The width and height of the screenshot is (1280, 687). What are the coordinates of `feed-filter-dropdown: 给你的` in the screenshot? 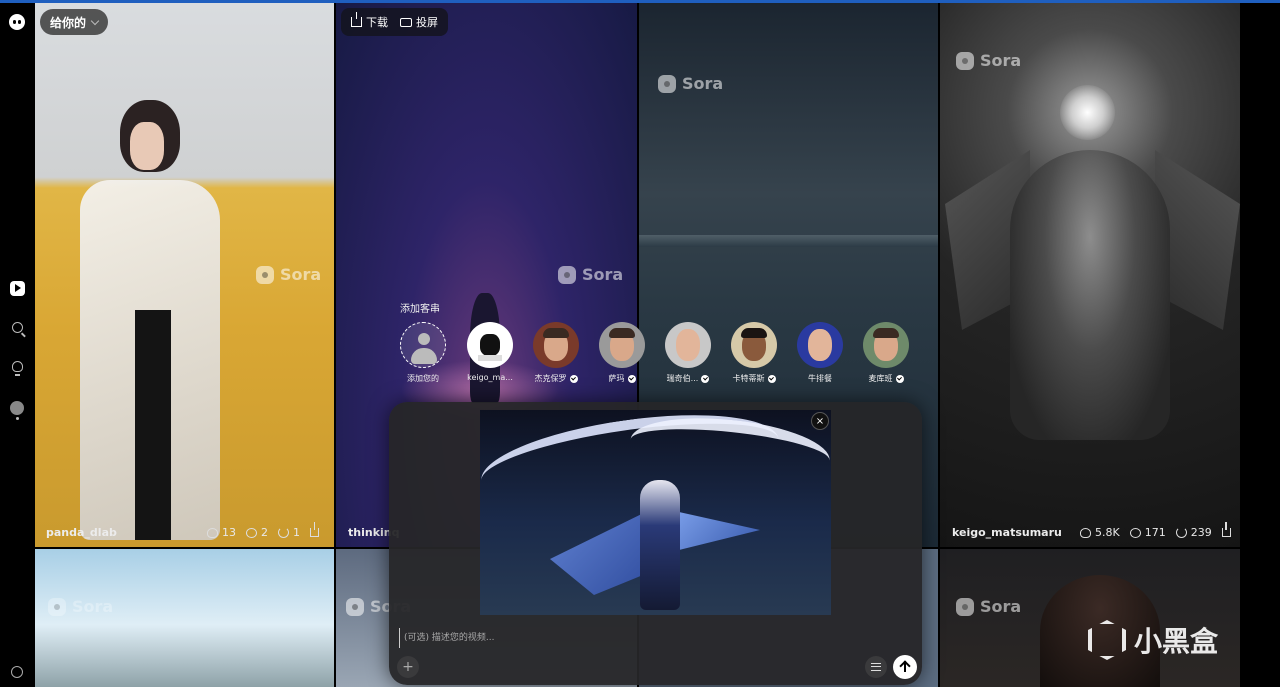 It's located at (74, 22).